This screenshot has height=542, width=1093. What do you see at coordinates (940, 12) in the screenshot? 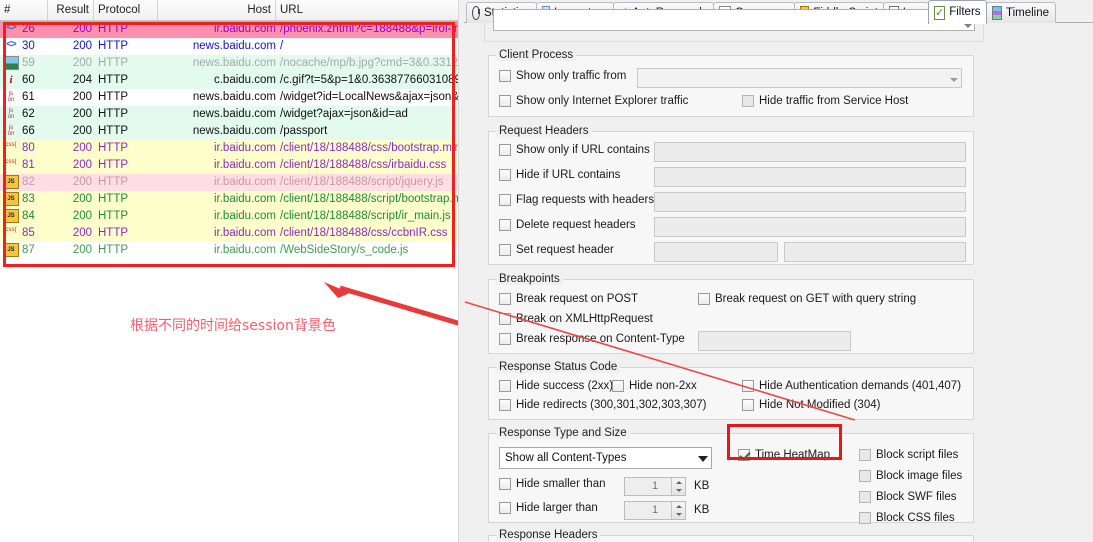
I see `filters-check-icon: ✓` at bounding box center [940, 12].